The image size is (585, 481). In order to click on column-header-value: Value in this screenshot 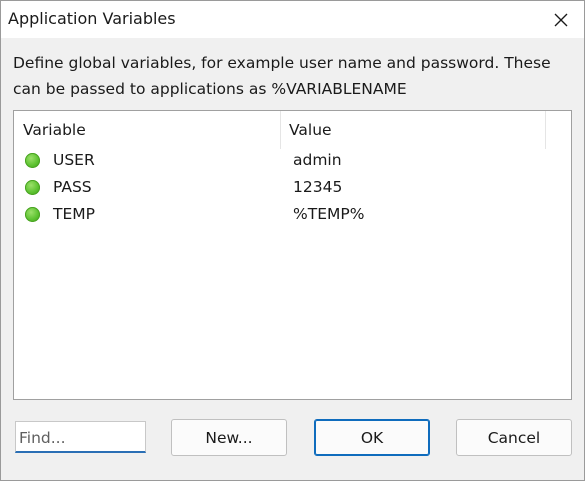, I will do `click(413, 130)`.